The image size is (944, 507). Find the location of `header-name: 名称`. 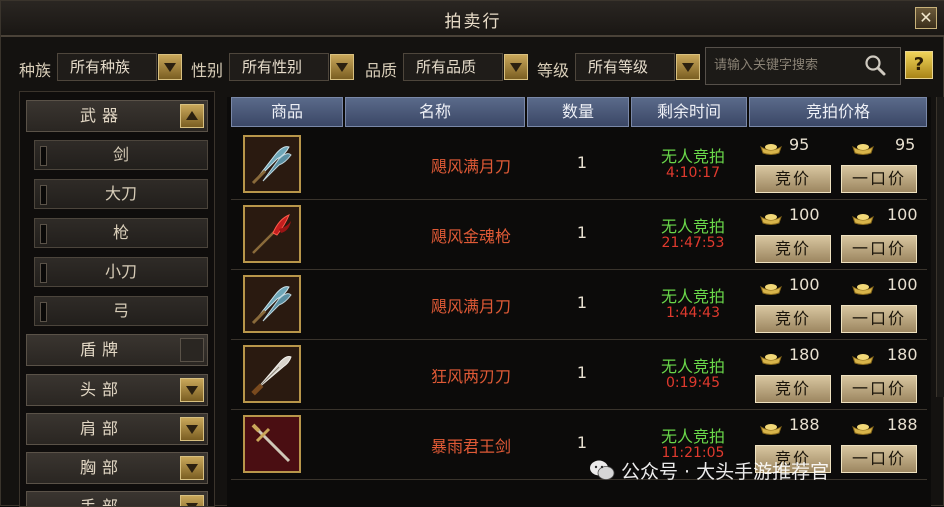

header-name: 名称 is located at coordinates (435, 112).